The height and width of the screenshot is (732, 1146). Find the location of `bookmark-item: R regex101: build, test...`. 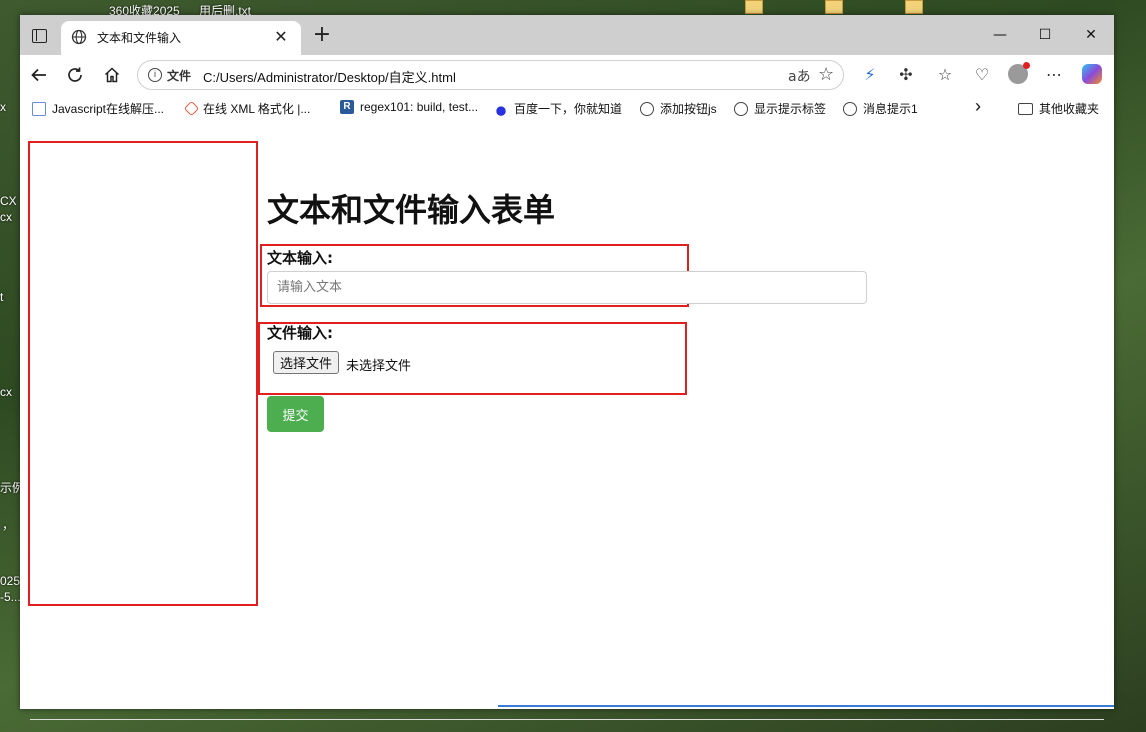

bookmark-item: R regex101: build, test... is located at coordinates (409, 107).